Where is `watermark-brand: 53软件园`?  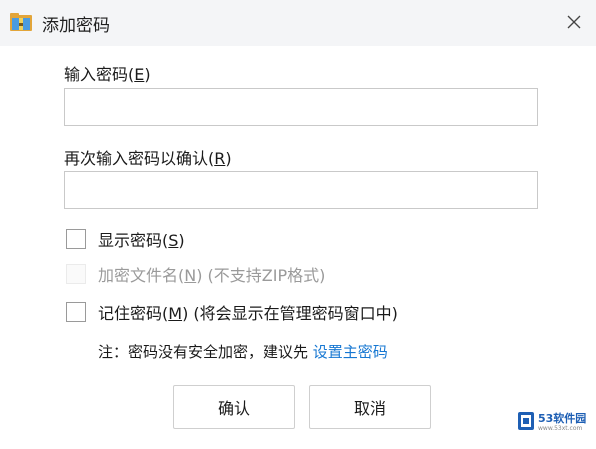 watermark-brand: 53软件园 is located at coordinates (562, 418).